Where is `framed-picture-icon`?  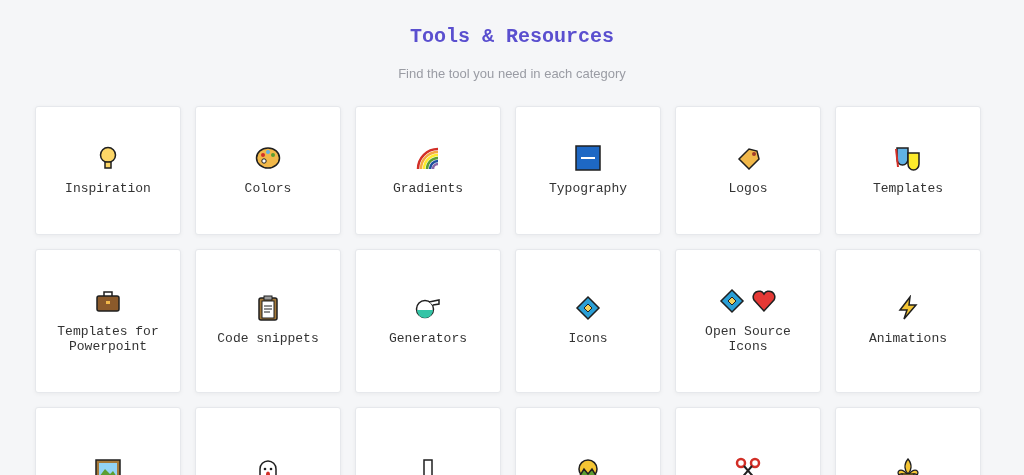
framed-picture-icon is located at coordinates (108, 465).